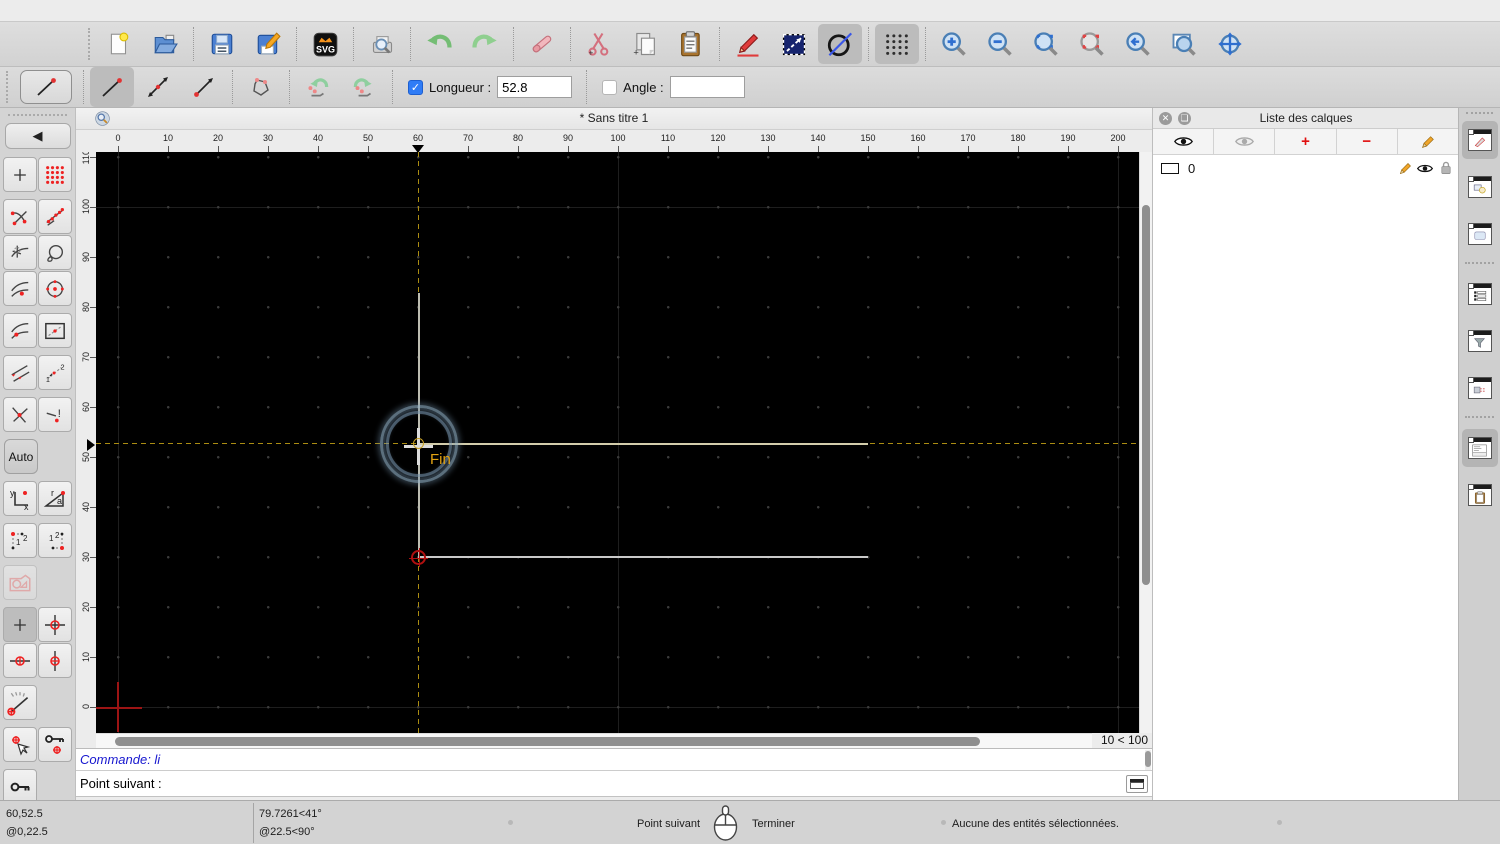  What do you see at coordinates (954, 44) in the screenshot?
I see `zoom-in-button` at bounding box center [954, 44].